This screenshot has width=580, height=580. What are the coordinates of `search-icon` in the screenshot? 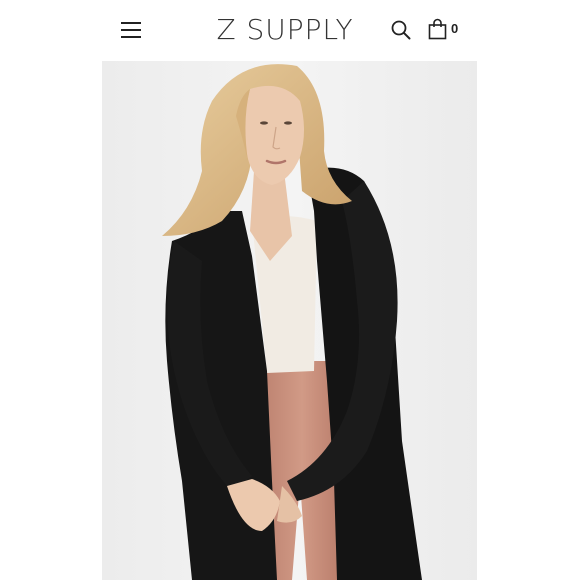 It's located at (401, 30).